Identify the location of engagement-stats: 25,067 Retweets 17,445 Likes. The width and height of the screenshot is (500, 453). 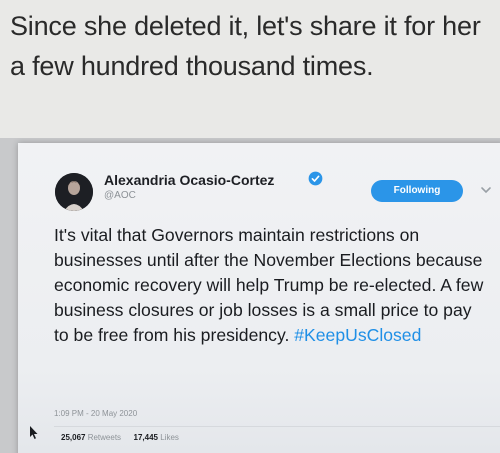
(120, 437).